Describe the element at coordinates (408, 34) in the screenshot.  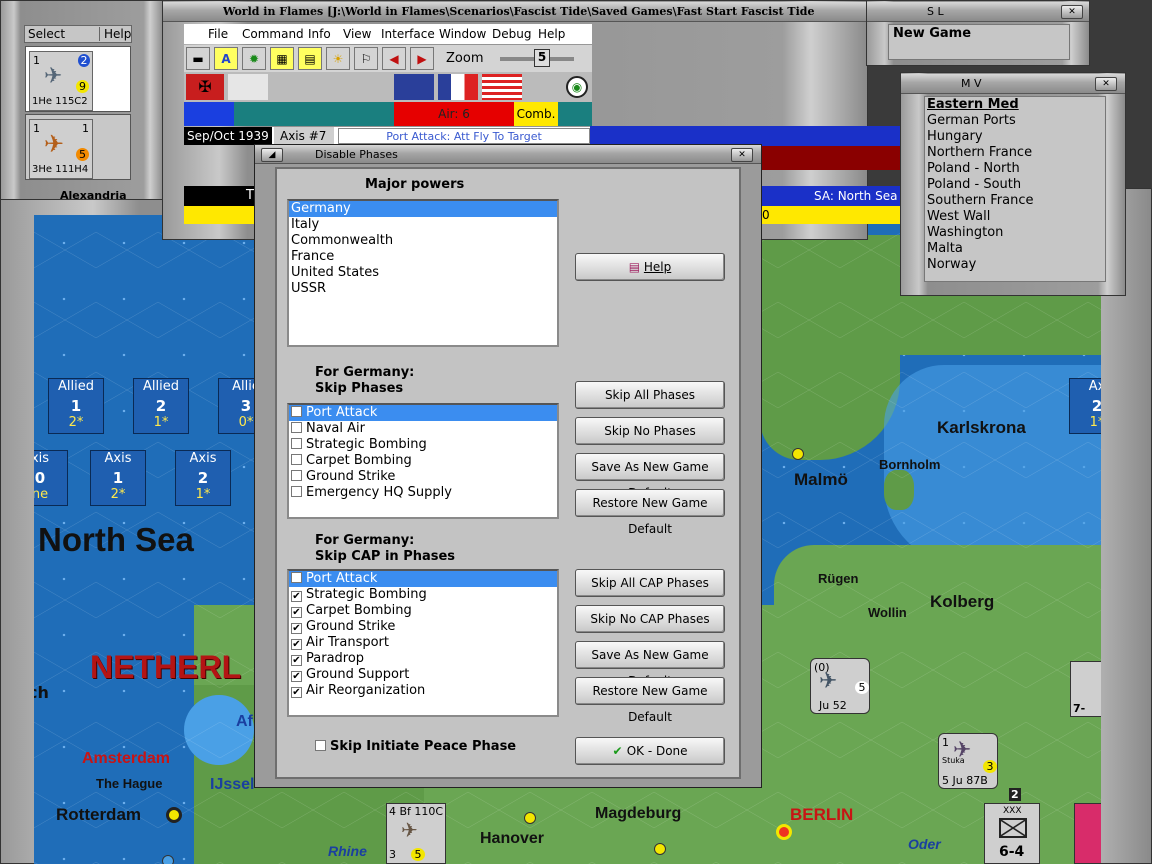
I see `menu-interface: Interface` at that location.